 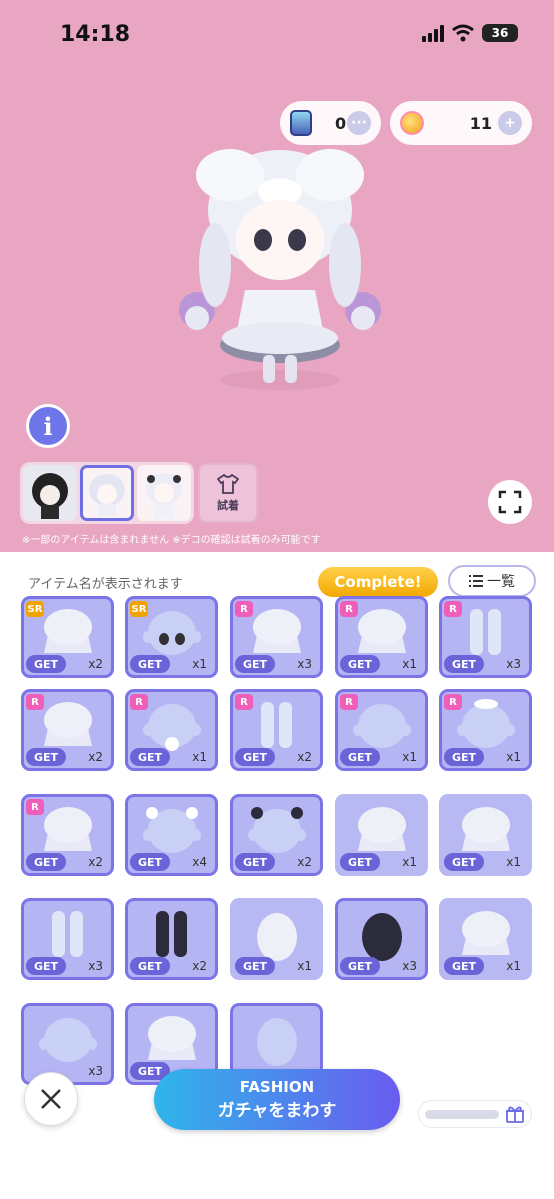 What do you see at coordinates (277, 1099) in the screenshot?
I see `gacha-button: FASHION ガチャをまわす` at bounding box center [277, 1099].